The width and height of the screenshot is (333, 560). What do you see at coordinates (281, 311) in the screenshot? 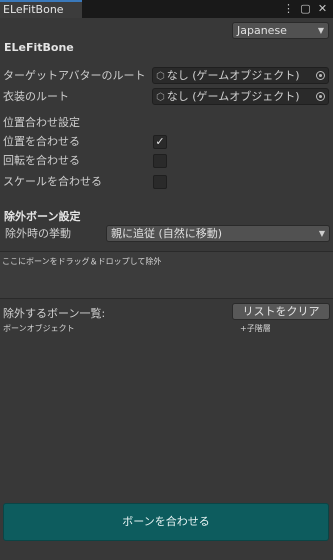
I see `clear-list-button: リストをクリア` at bounding box center [281, 311].